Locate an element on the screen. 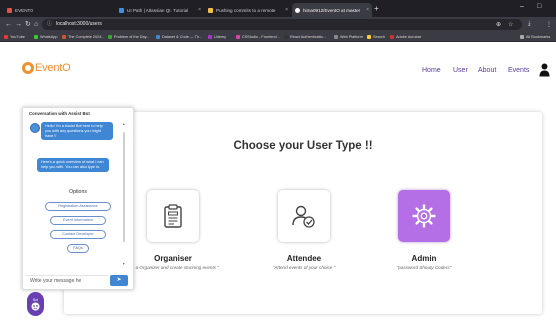  chat-header: Conversation with Assist Bot is located at coordinates (59, 113).